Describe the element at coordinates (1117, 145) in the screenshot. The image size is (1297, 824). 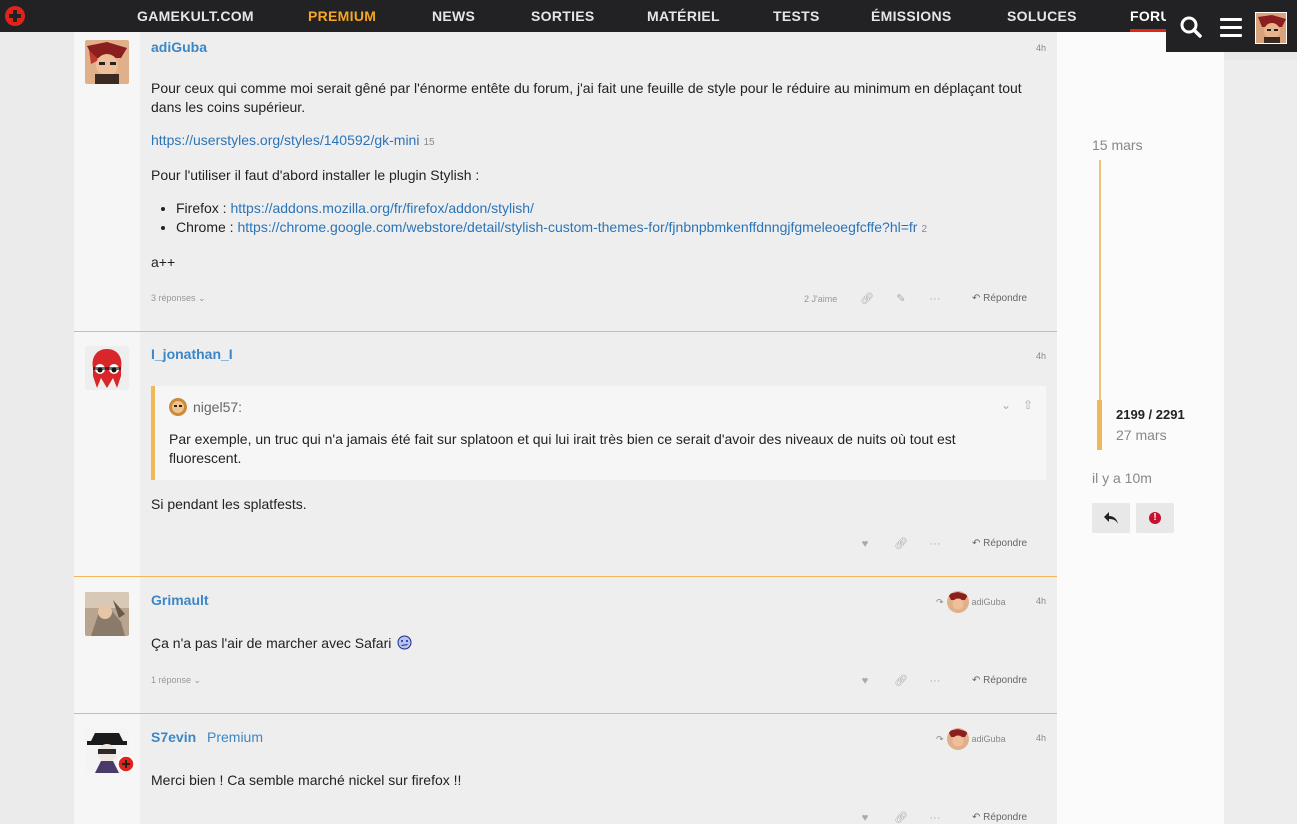
I see `timeline-start-date: 15 mars` at that location.